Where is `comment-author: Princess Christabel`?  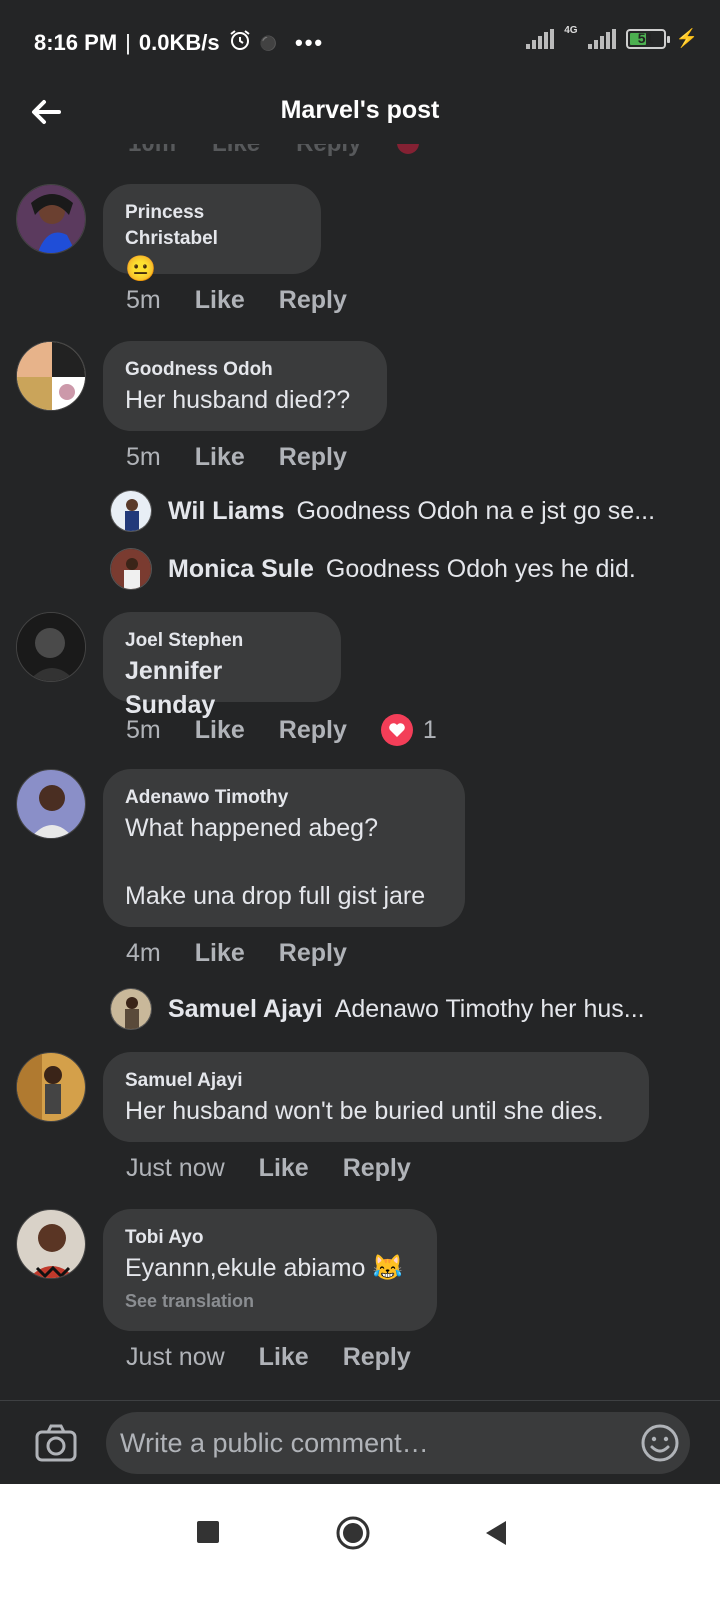
comment-author: Princess Christabel is located at coordinates (212, 226).